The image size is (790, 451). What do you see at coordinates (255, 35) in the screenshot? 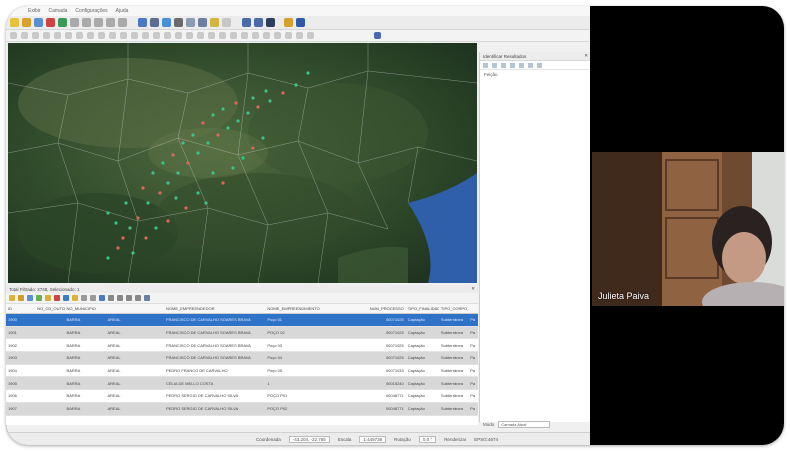
I see `merge-icon` at bounding box center [255, 35].